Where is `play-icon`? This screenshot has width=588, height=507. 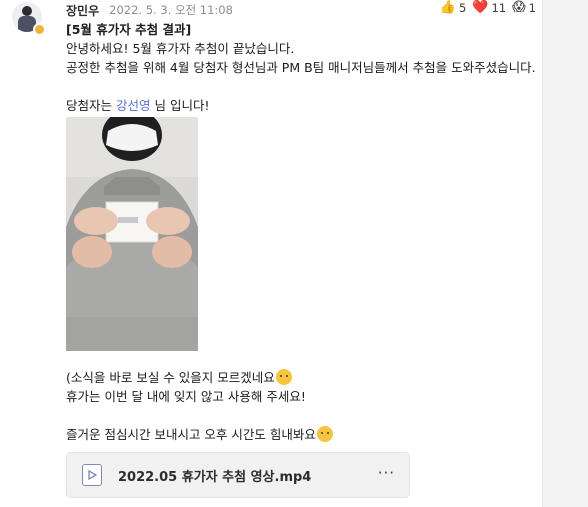
play-icon is located at coordinates (92, 475).